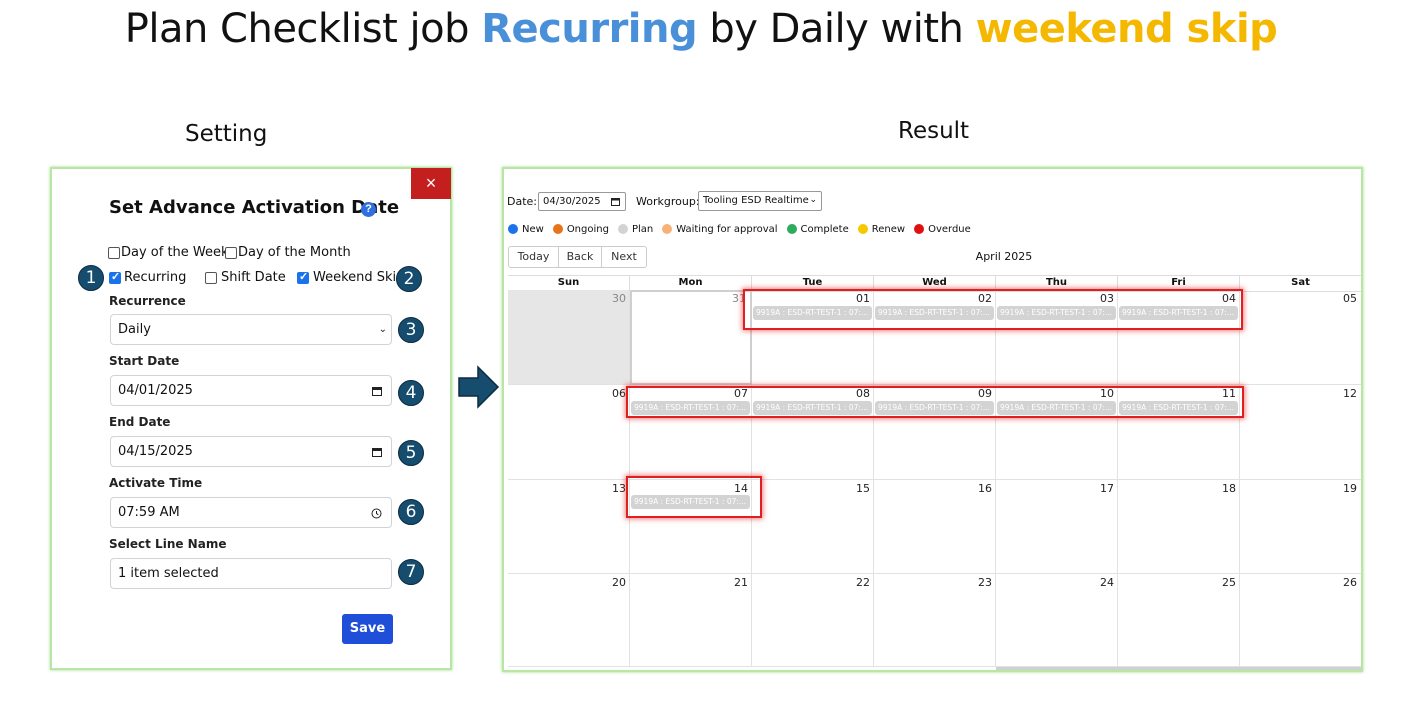 The image size is (1402, 709). I want to click on workgroup-select: Tooling ESD Realtime ⌄, so click(760, 201).